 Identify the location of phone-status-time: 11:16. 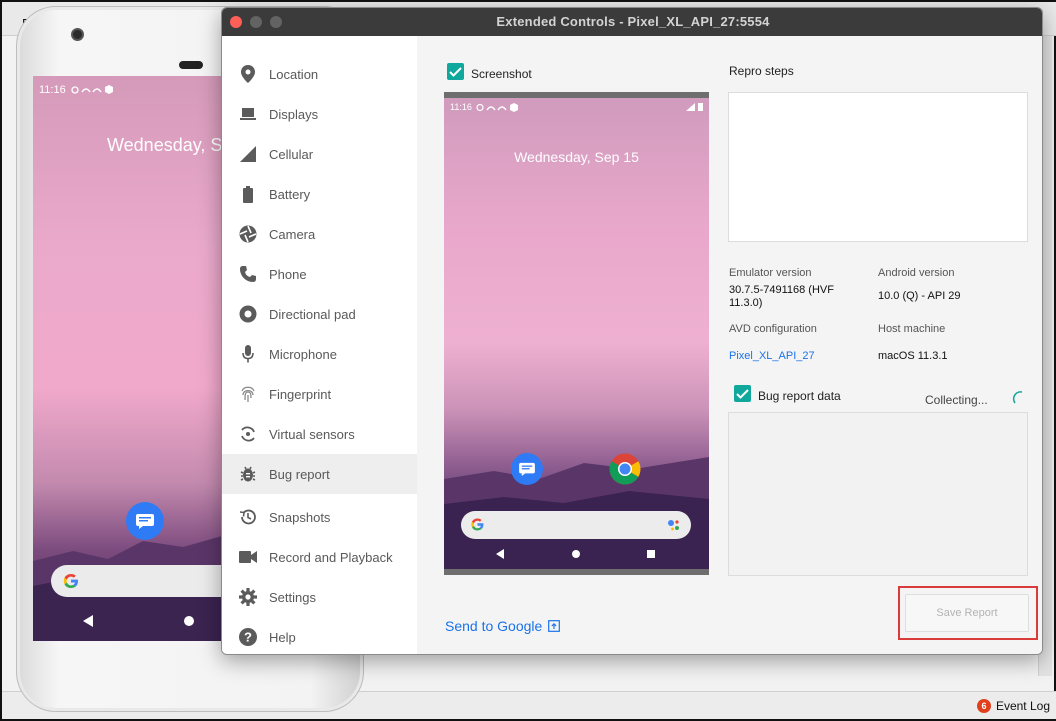
(52, 90).